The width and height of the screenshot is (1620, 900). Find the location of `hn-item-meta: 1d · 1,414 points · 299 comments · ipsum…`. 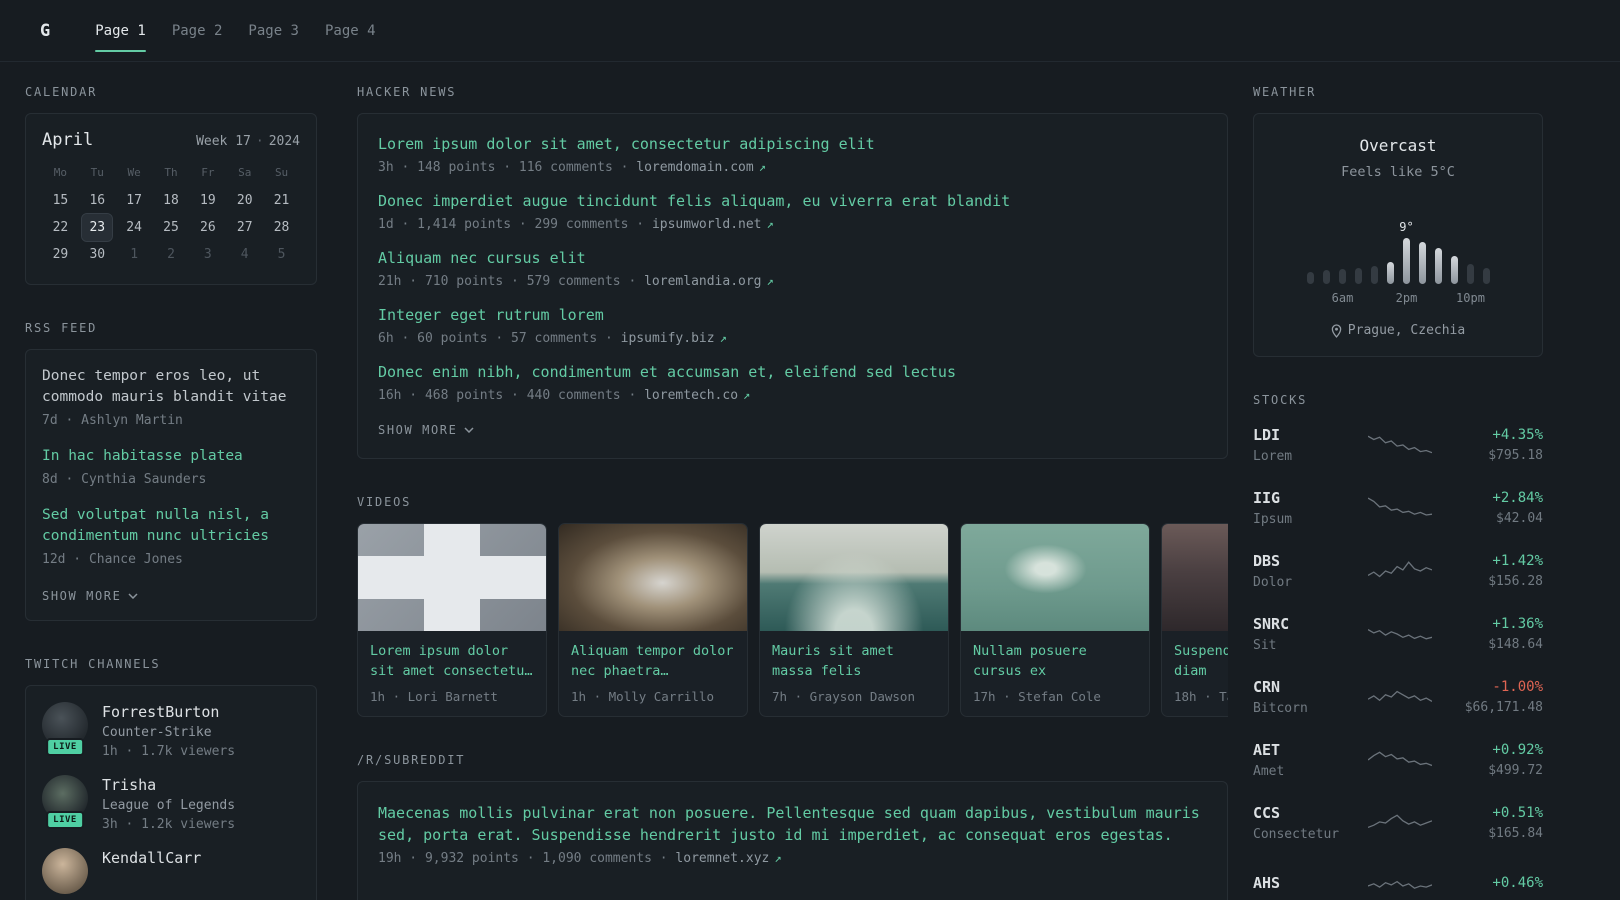

hn-item-meta: 1d · 1,414 points · 299 comments · ipsum… is located at coordinates (792, 224).